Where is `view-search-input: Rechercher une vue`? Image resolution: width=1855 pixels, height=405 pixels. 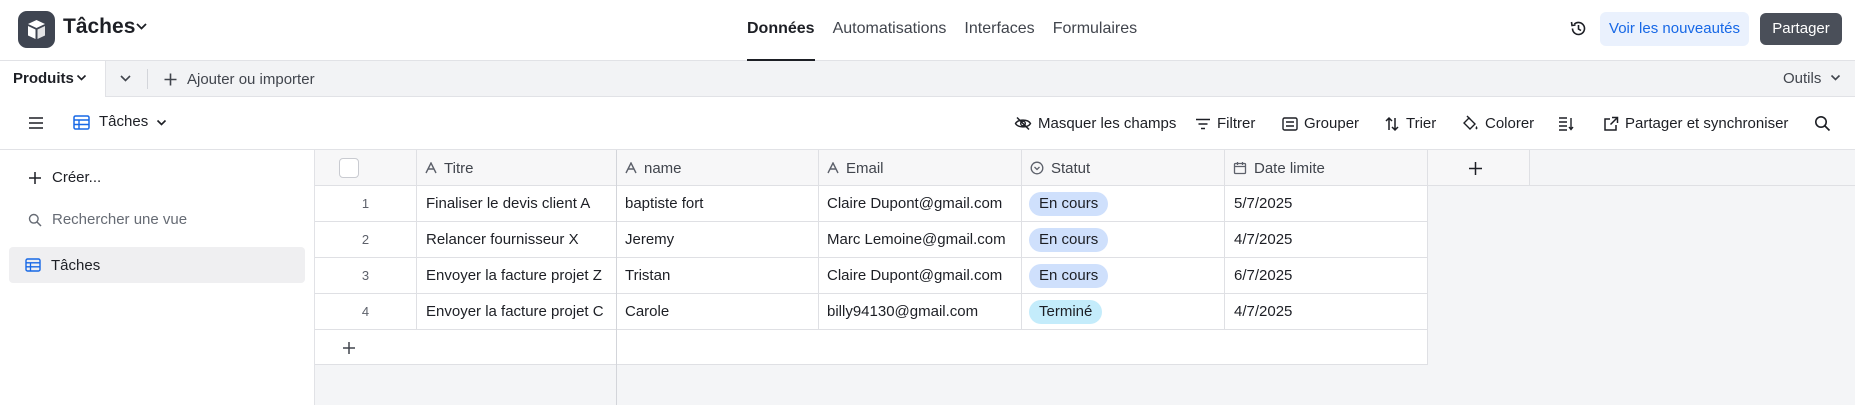 view-search-input: Rechercher une vue is located at coordinates (107, 219).